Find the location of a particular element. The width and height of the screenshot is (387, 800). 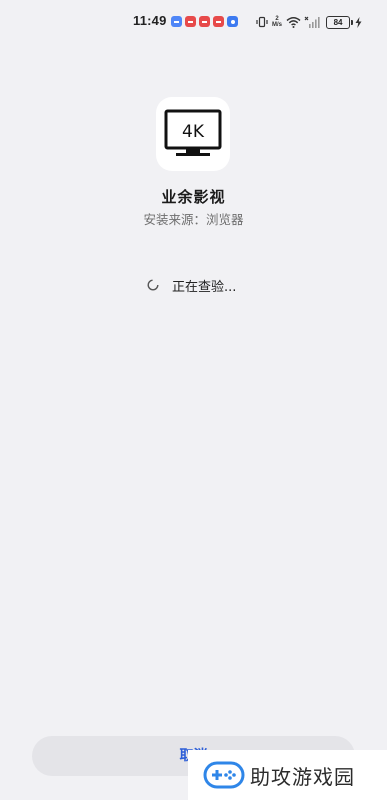

battery-indicator: 84 is located at coordinates (340, 22).